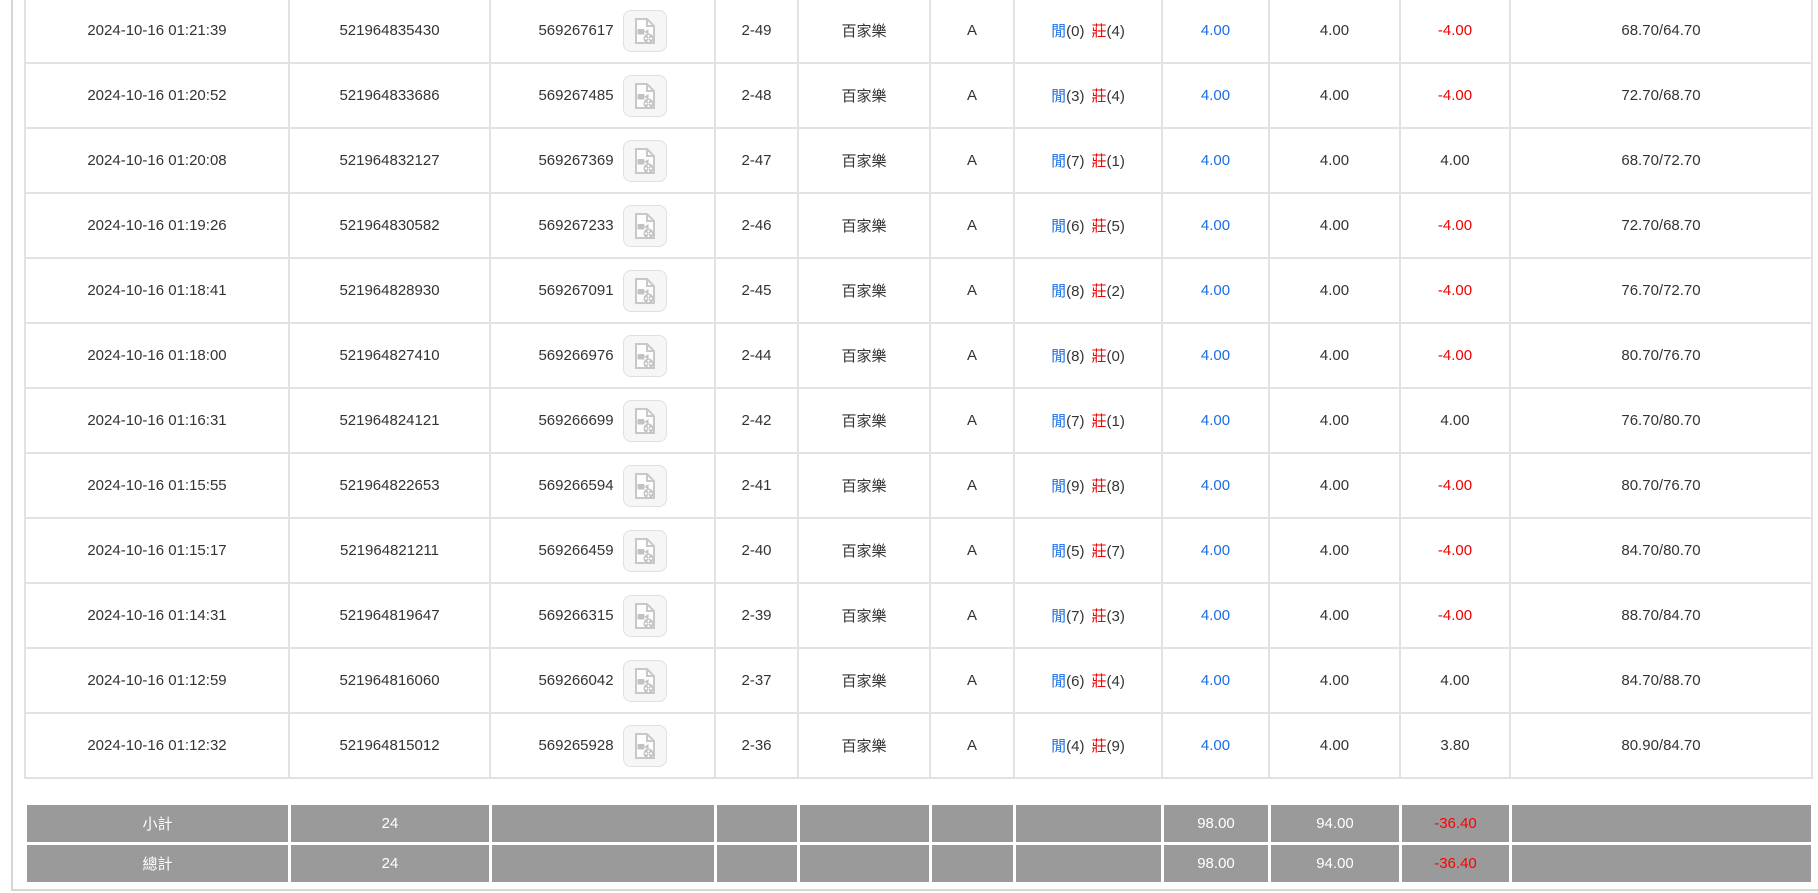 Image resolution: width=1818 pixels, height=893 pixels. What do you see at coordinates (389, 550) in the screenshot?
I see `bet-id-cell: 521964821211` at bounding box center [389, 550].